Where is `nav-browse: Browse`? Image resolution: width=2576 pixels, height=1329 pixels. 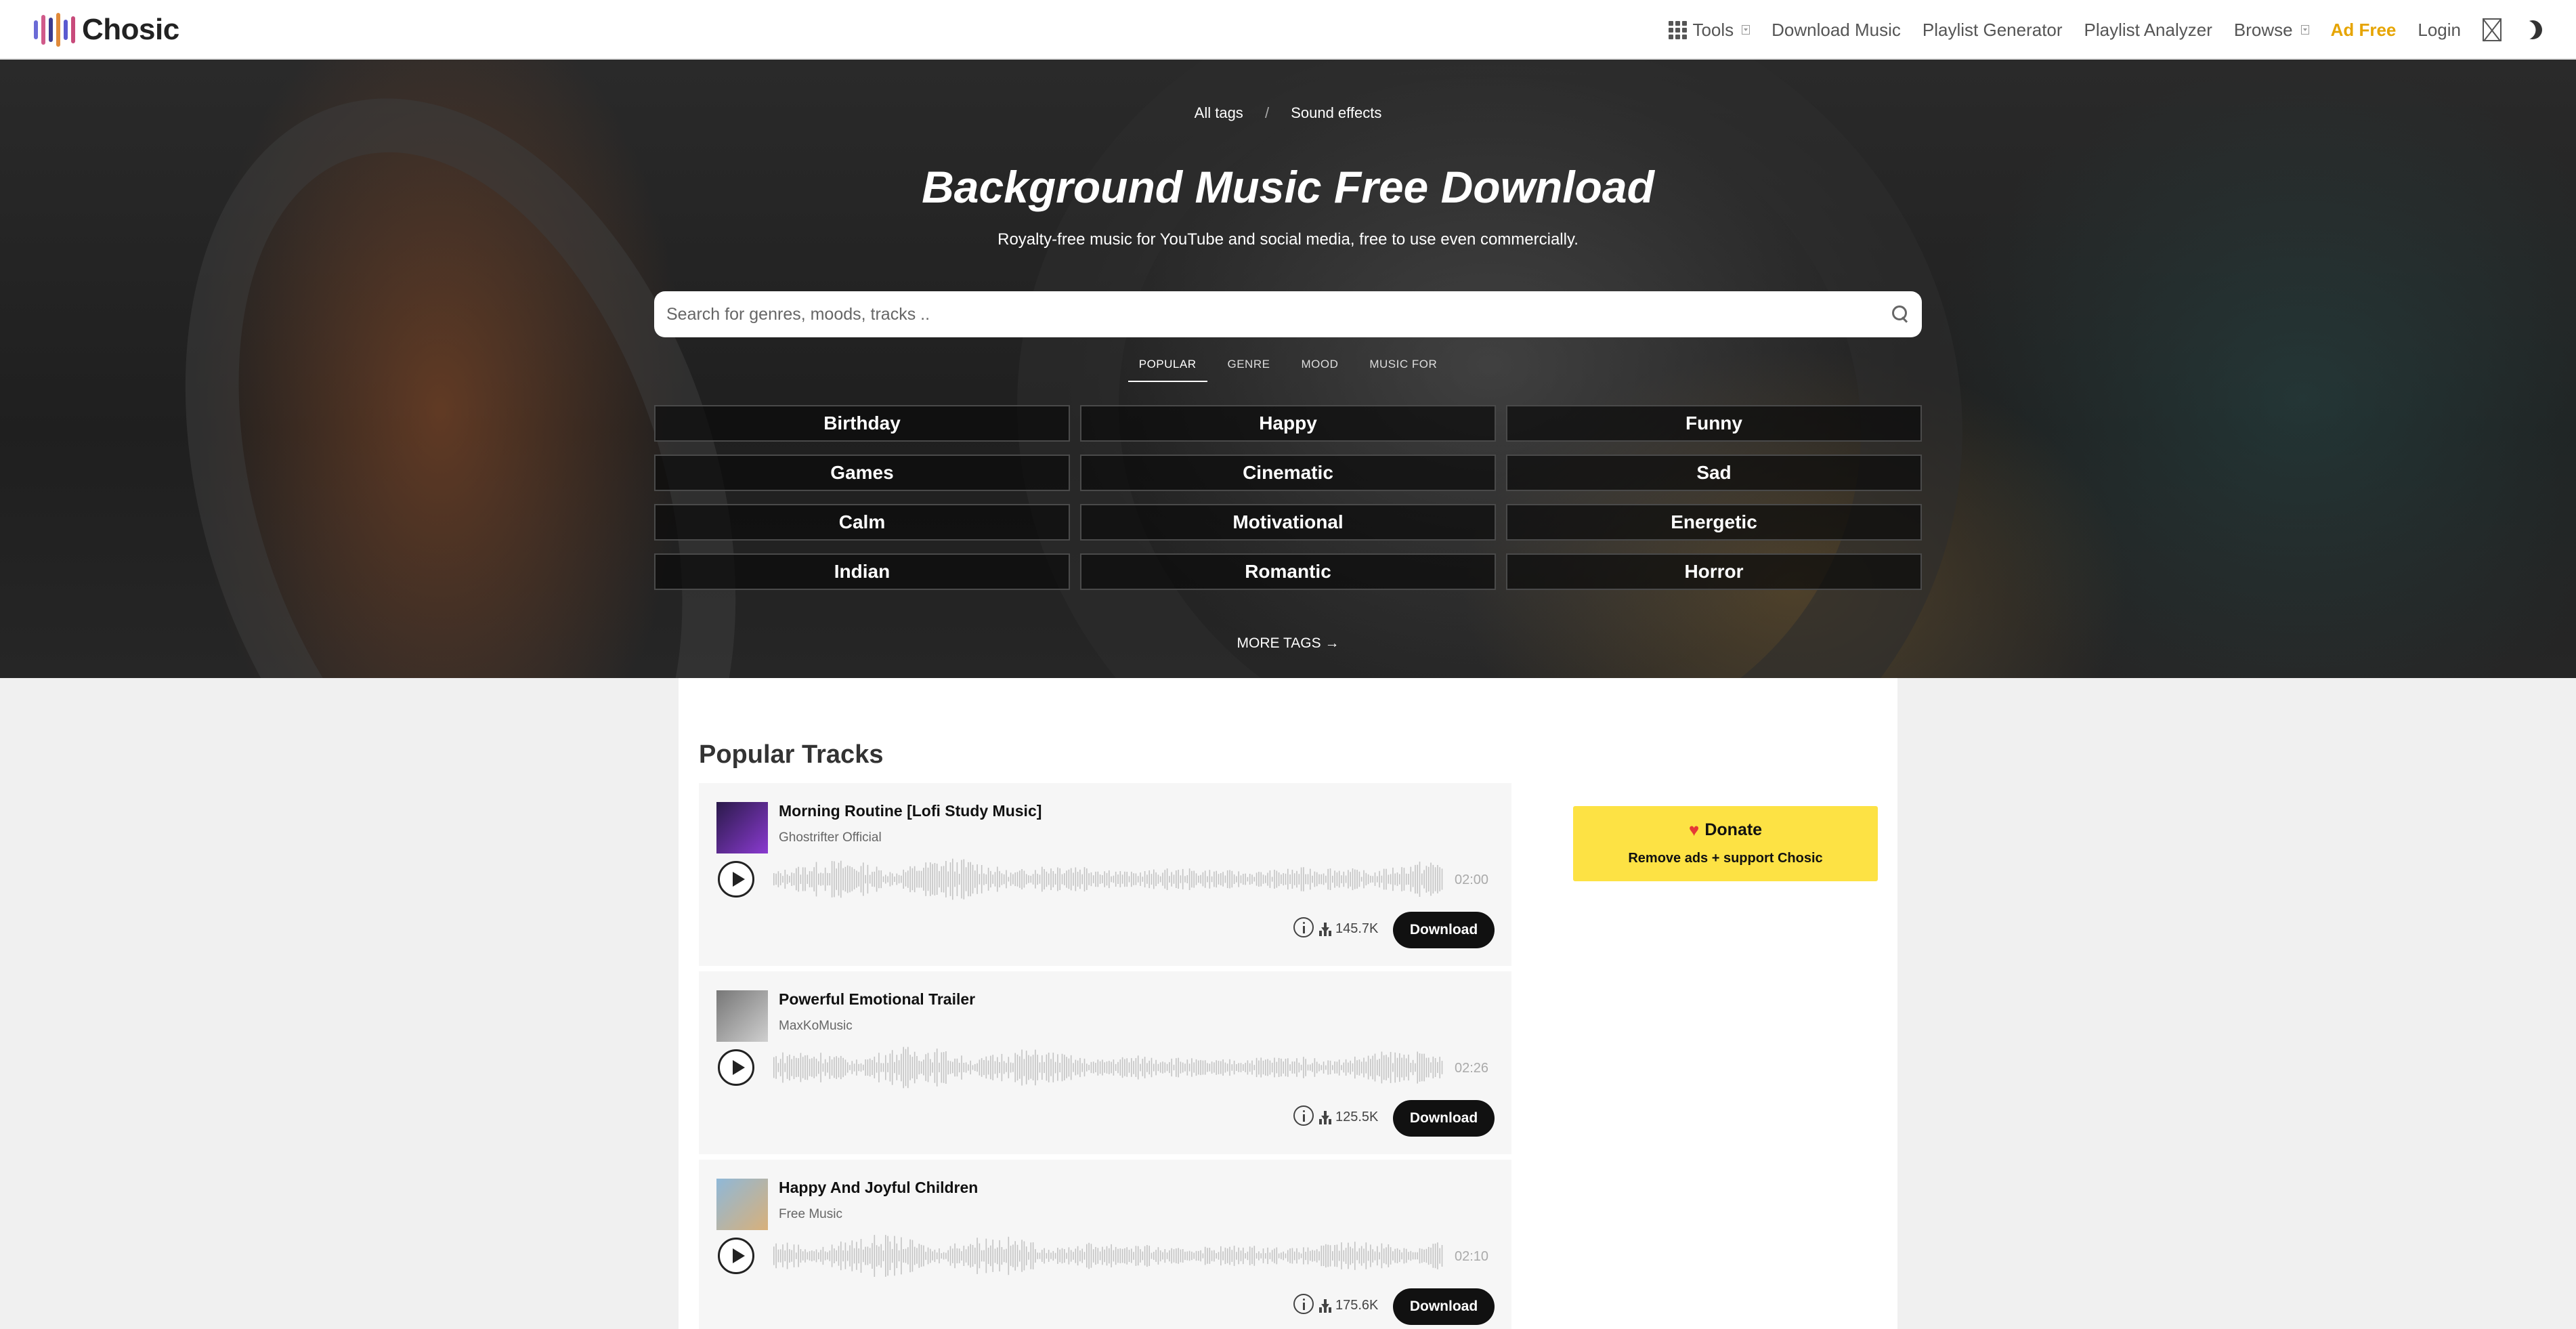
nav-browse: Browse is located at coordinates (2271, 30).